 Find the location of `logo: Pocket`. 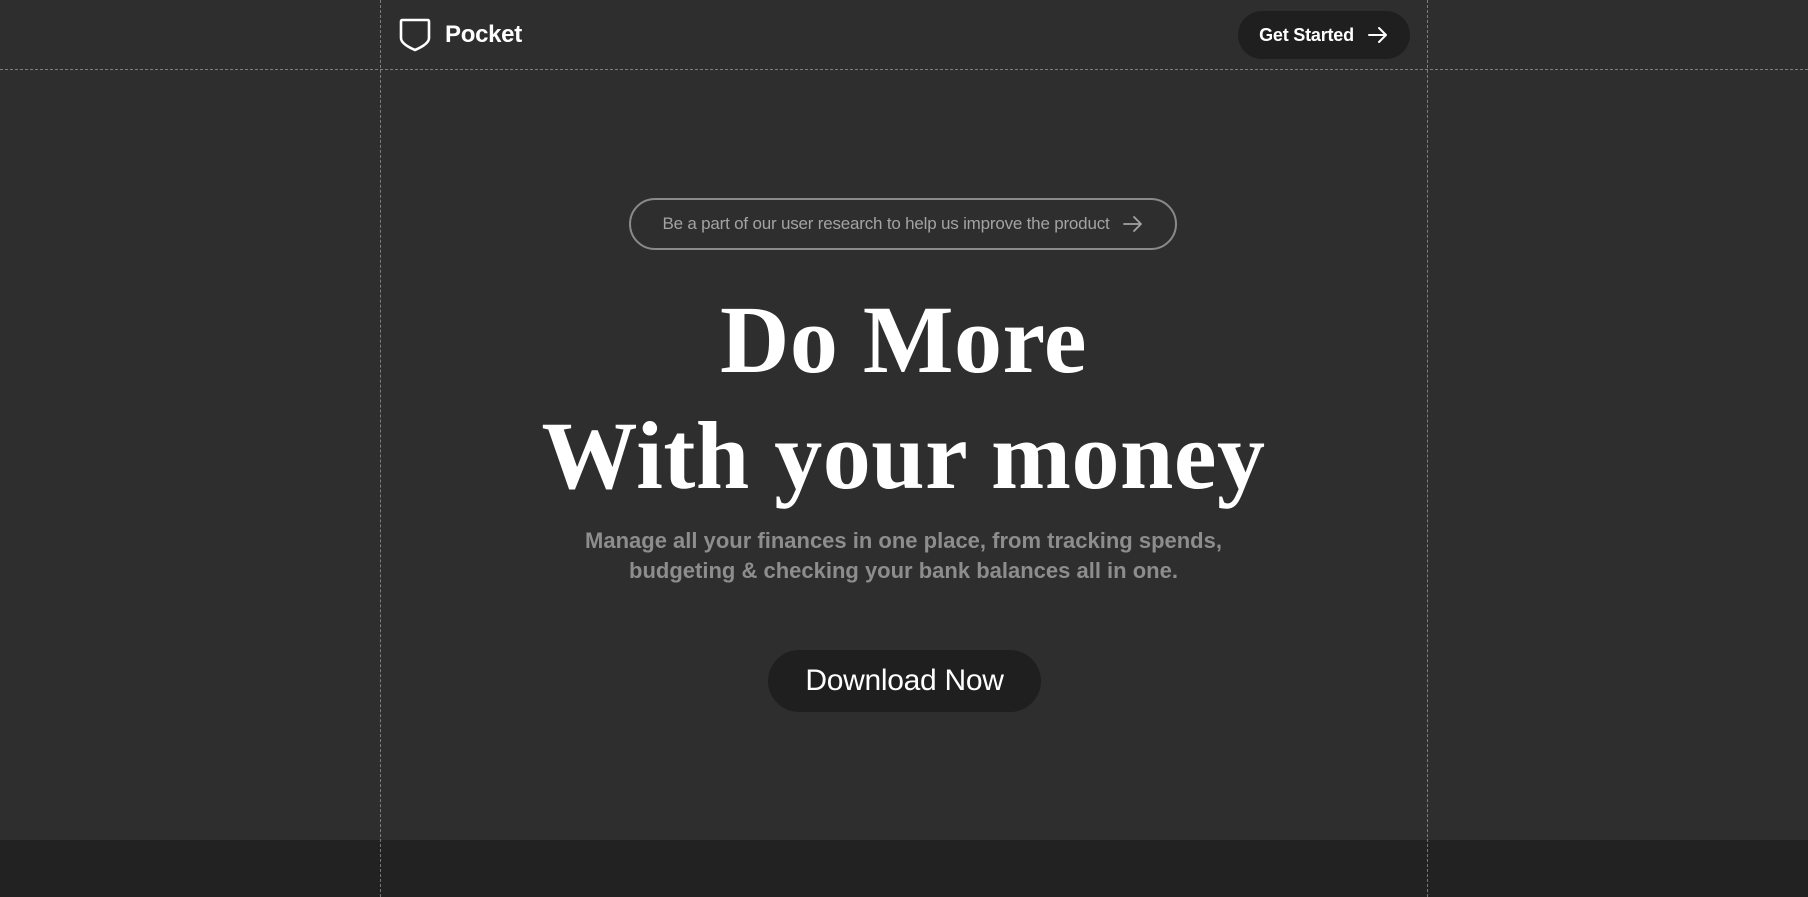

logo: Pocket is located at coordinates (460, 35).